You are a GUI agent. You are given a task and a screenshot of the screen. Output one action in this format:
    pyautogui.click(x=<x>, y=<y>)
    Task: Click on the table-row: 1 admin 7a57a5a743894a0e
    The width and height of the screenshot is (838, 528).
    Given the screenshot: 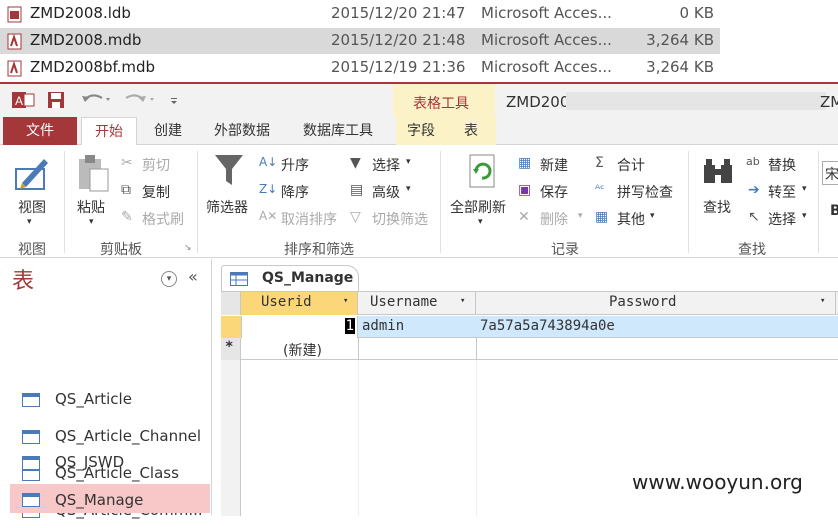 What is the action you would take?
    pyautogui.click(x=529, y=327)
    